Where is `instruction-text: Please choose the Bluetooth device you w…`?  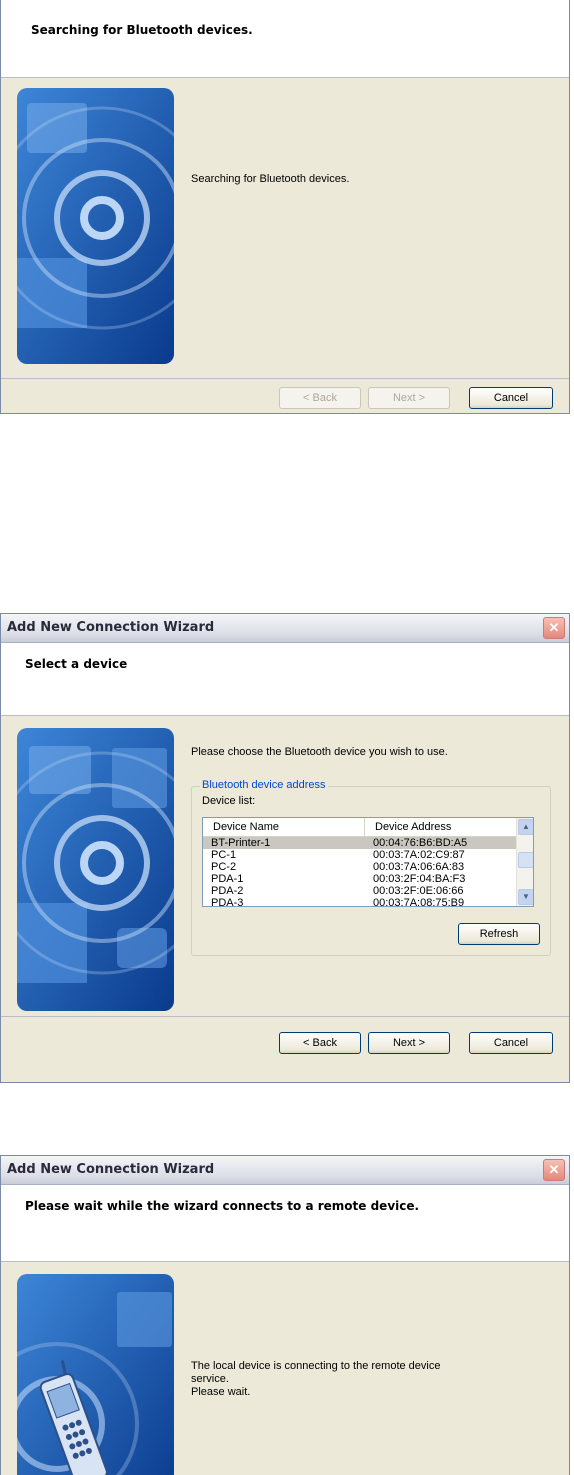
instruction-text: Please choose the Bluetooth device you w… is located at coordinates (319, 752).